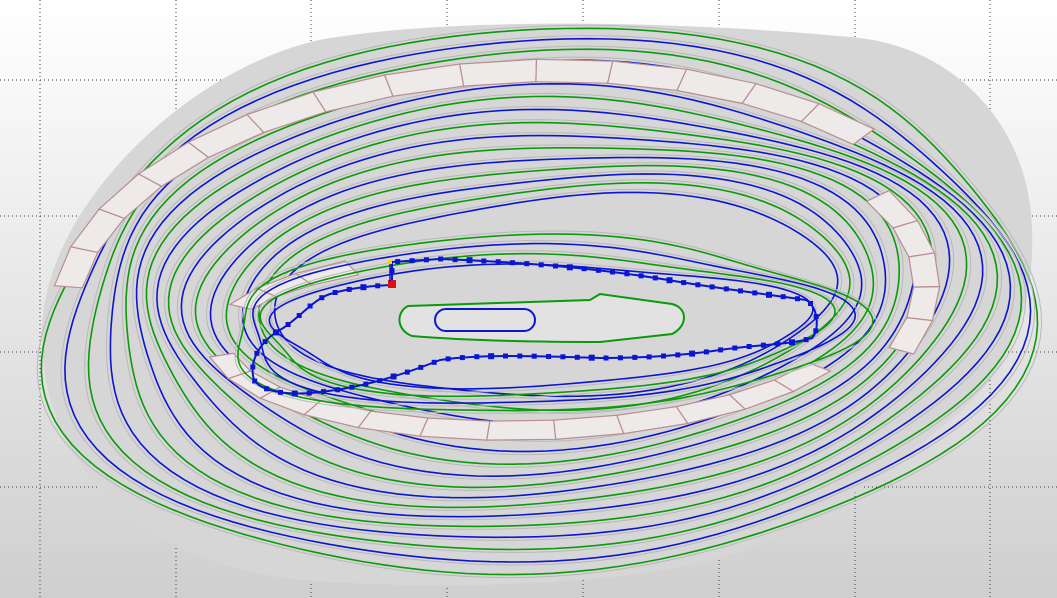 The image size is (1057, 598). I want to click on lead-in-marker, so click(390, 262).